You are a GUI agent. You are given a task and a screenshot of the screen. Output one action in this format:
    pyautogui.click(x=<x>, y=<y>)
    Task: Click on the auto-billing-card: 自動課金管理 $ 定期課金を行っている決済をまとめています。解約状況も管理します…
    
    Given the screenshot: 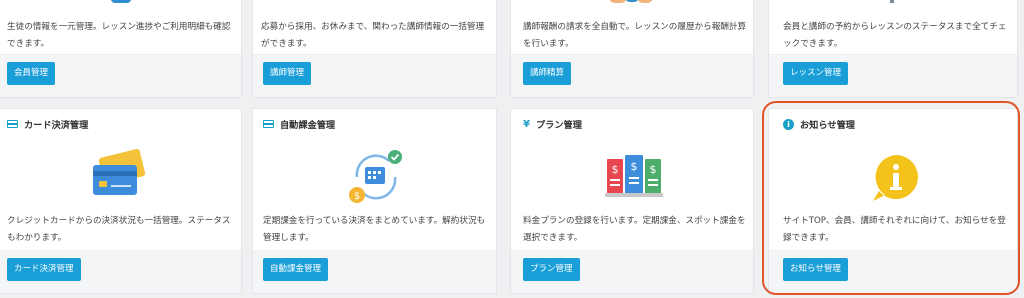 What is the action you would take?
    pyautogui.click(x=374, y=201)
    